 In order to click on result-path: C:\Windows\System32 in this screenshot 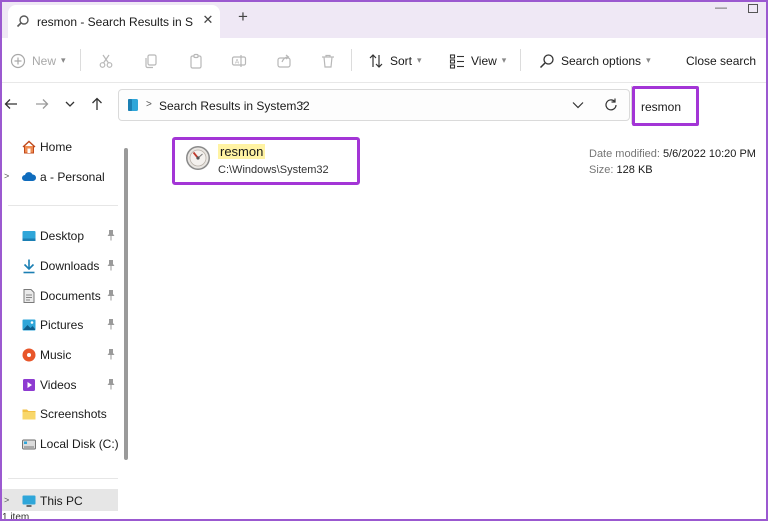, I will do `click(273, 170)`.